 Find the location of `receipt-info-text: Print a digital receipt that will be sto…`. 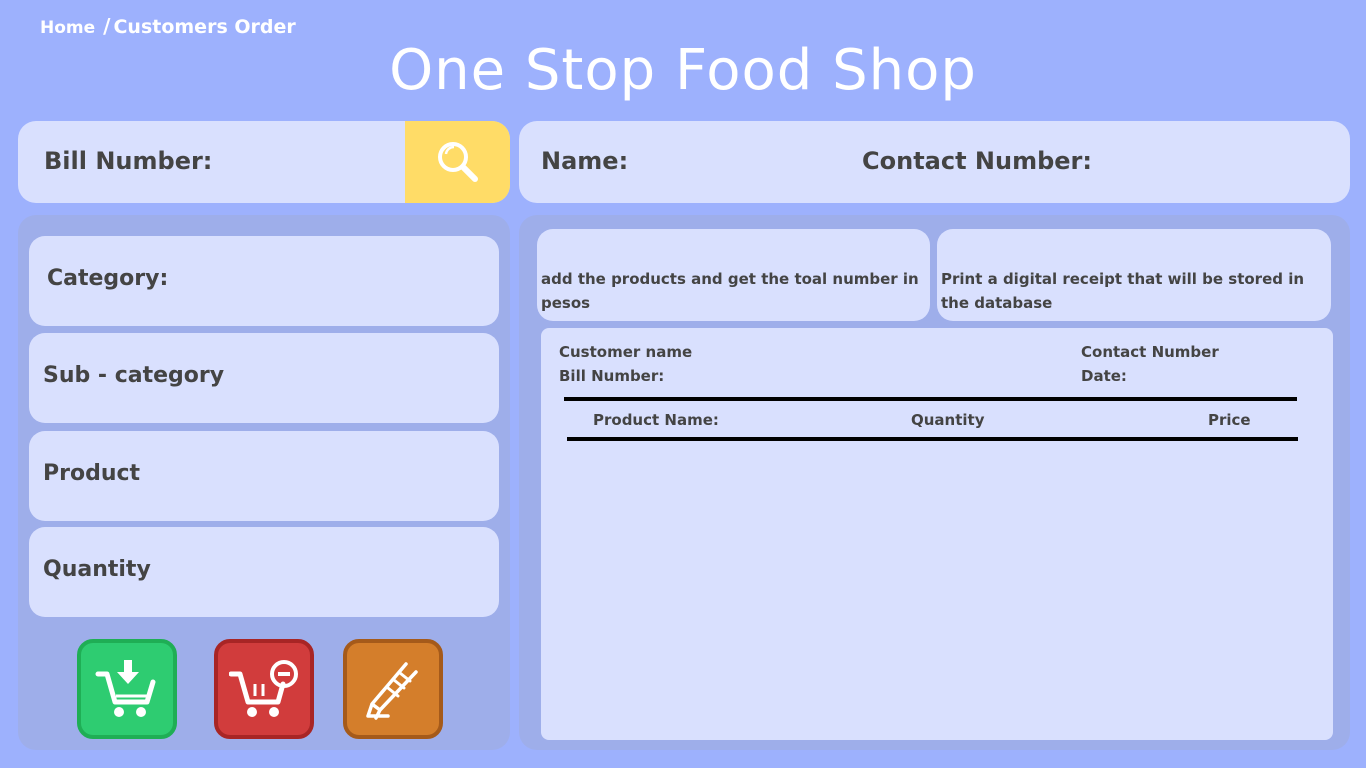

receipt-info-text: Print a digital receipt that will be sto… is located at coordinates (1123, 291).